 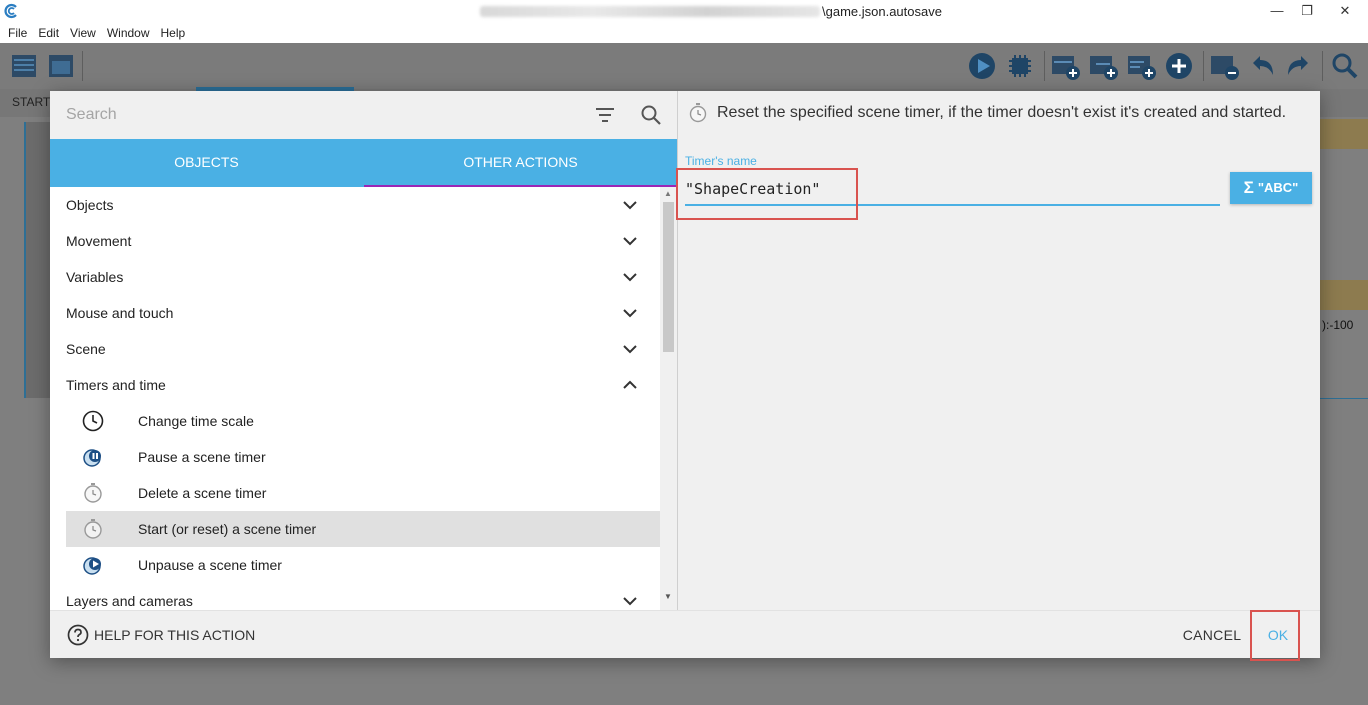 I want to click on toolbar, so click(x=684, y=66).